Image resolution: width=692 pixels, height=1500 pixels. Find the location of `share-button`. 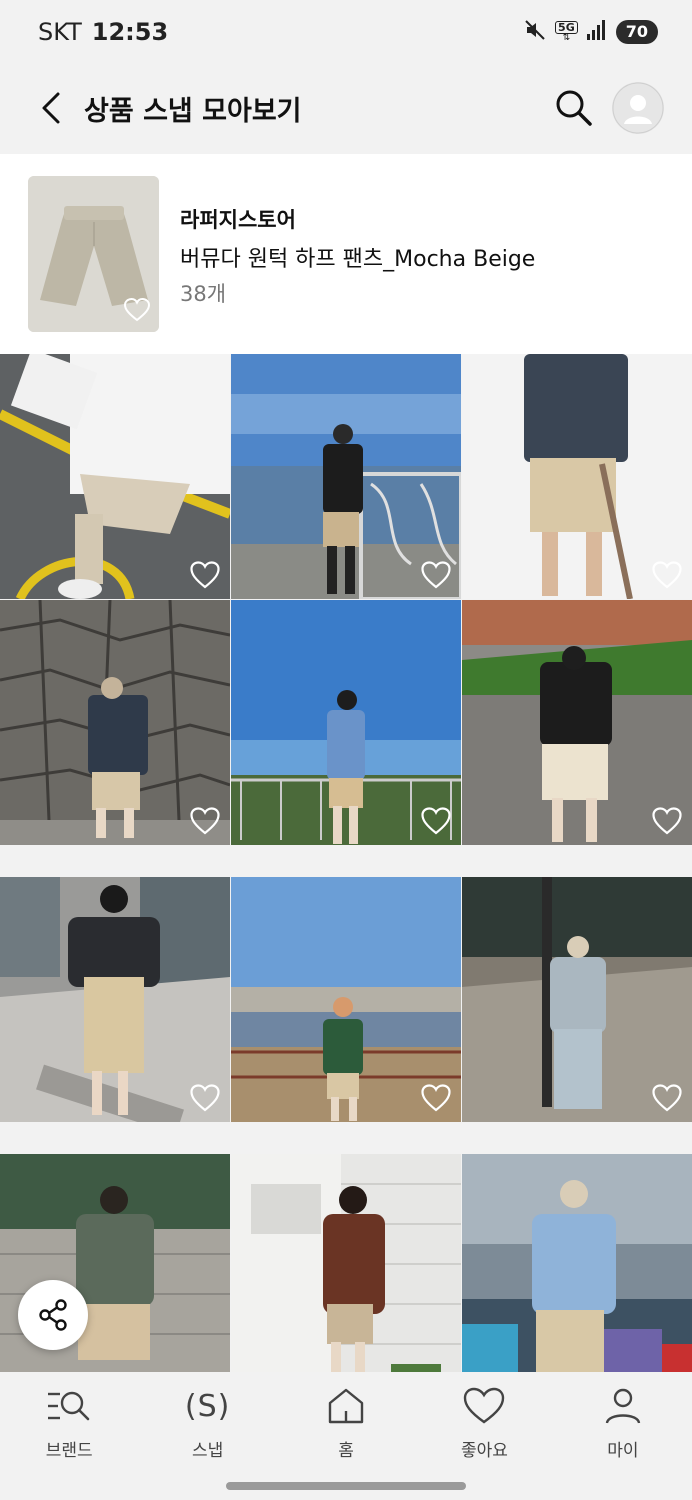

share-button is located at coordinates (53, 1315).